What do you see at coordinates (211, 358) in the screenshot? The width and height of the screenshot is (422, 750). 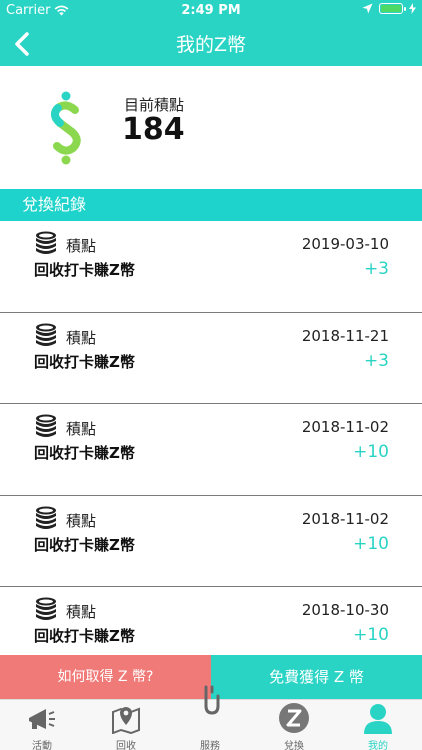 I see `list-item: 積點 2018-11-21 回收打卡賺Z幣 +3` at bounding box center [211, 358].